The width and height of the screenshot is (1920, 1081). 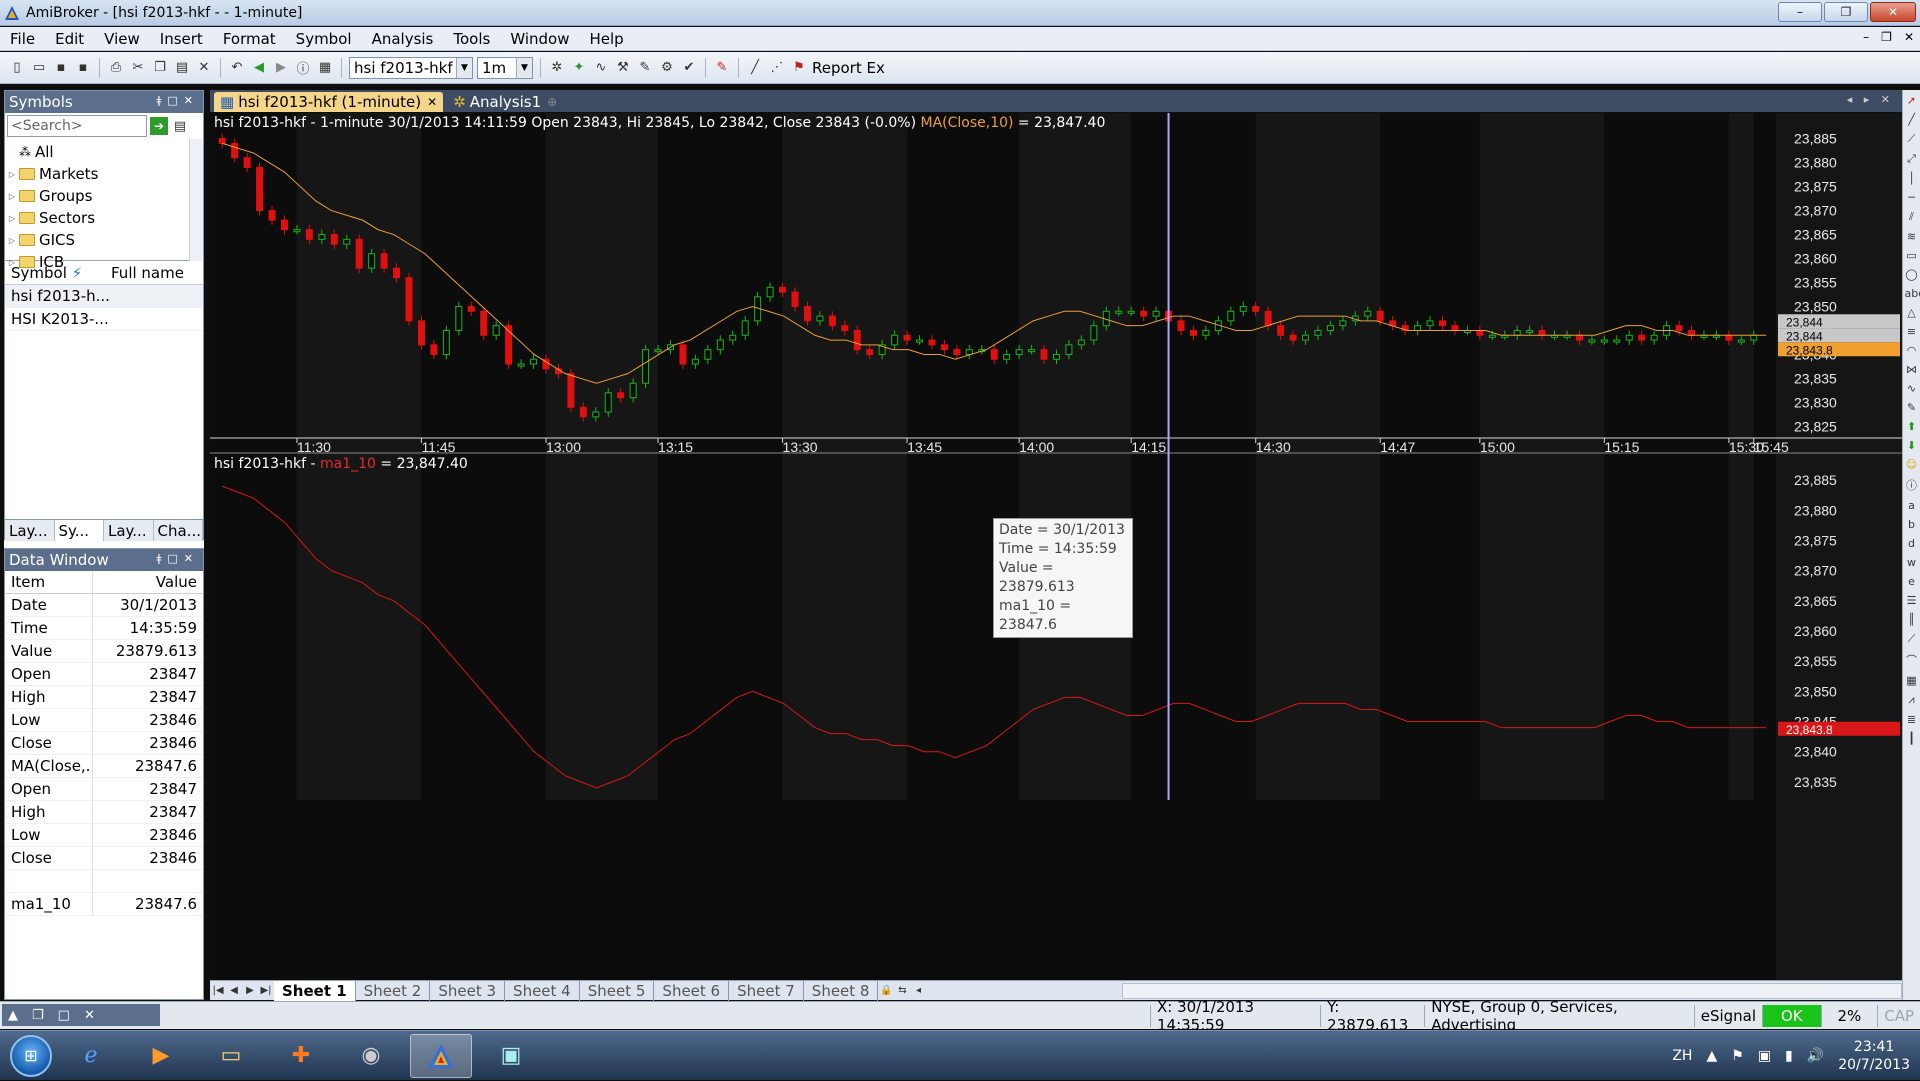 What do you see at coordinates (1912, 217) in the screenshot?
I see `parallel-lines-icon: ⫽` at bounding box center [1912, 217].